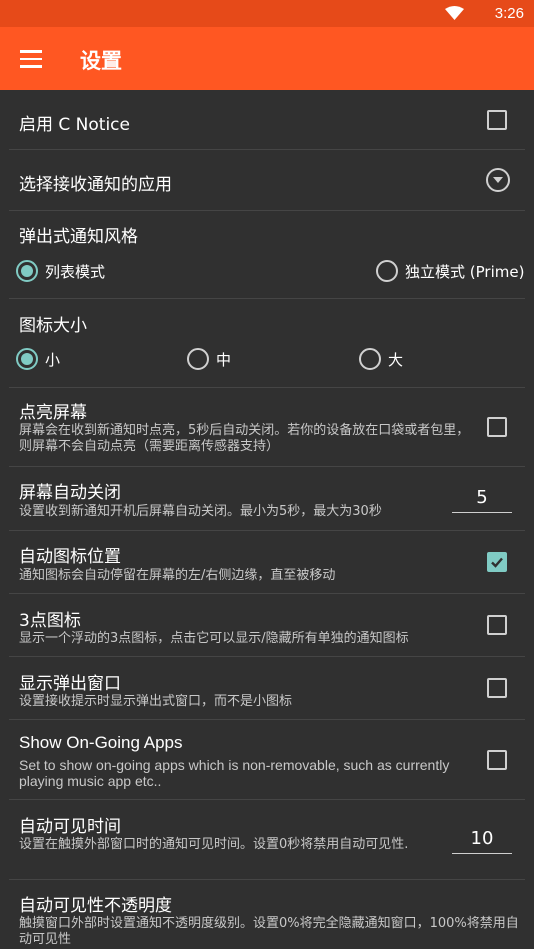  I want to click on setting-enable: 启用 C Notice, so click(267, 120).